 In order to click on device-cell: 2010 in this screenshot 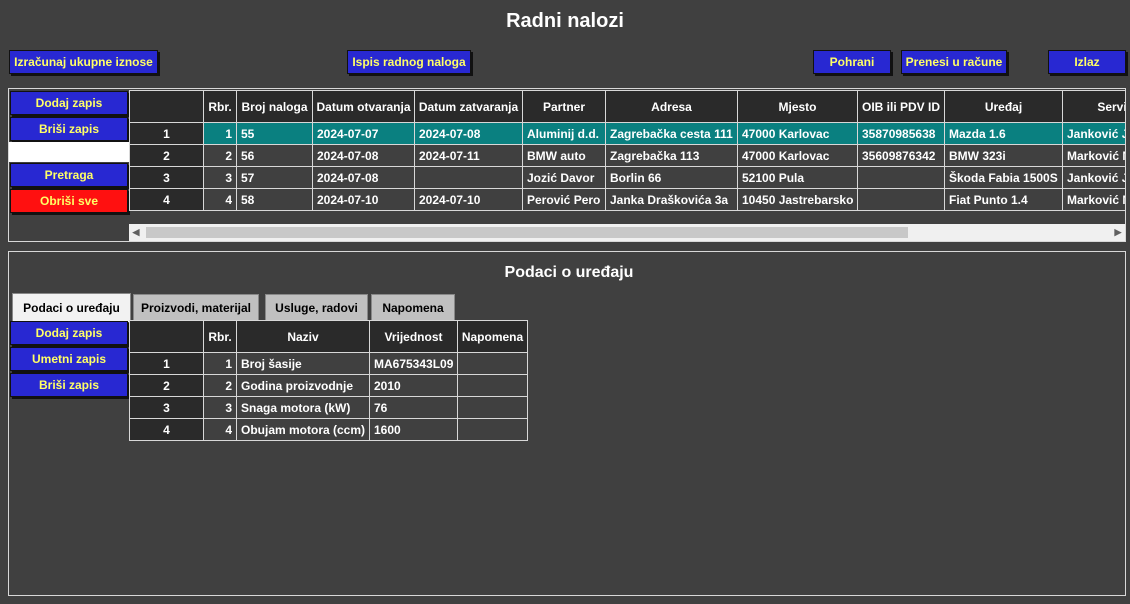, I will do `click(413, 385)`.